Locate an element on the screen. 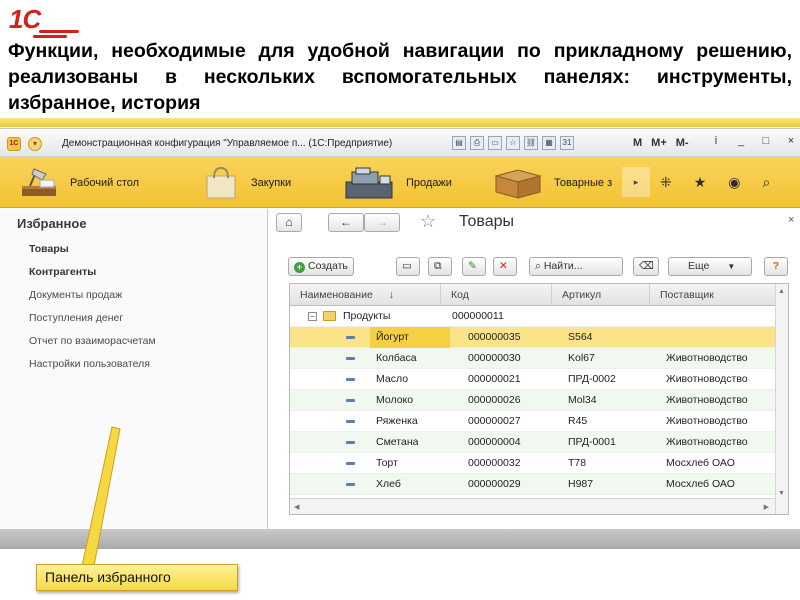 This screenshot has height=600, width=800. memory-subtract-button: M- is located at coordinates (682, 143).